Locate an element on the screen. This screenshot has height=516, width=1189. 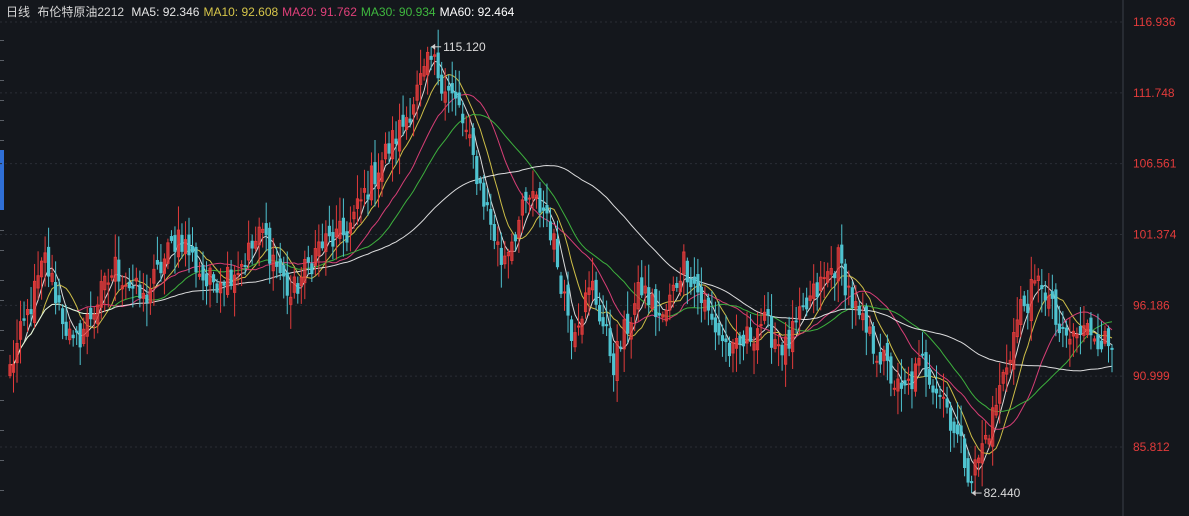
y-tick-label: 90.999 is located at coordinates (1151, 376).